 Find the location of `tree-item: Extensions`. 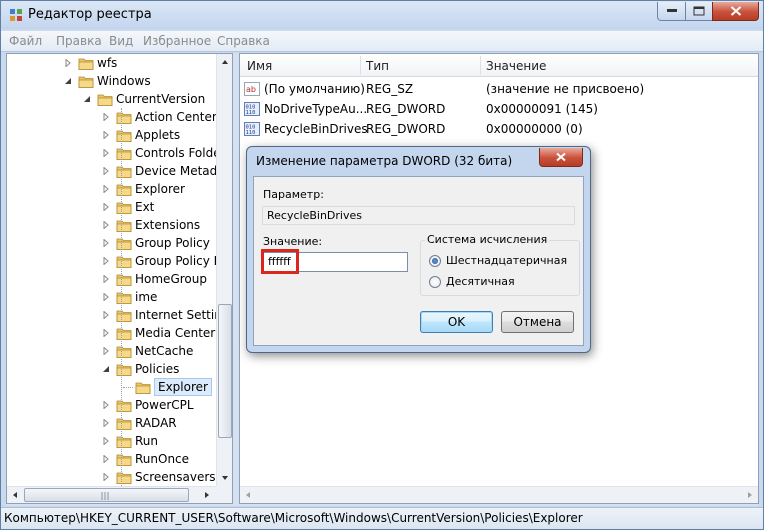

tree-item: Extensions is located at coordinates (111, 225).